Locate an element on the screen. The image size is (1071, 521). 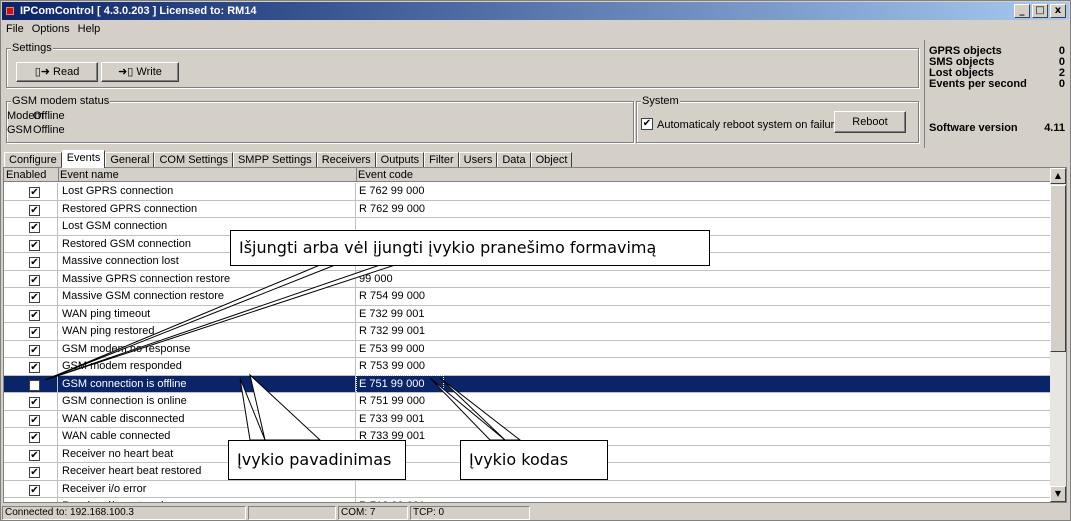
scroll-down-icon: ▼ is located at coordinates (1058, 494).